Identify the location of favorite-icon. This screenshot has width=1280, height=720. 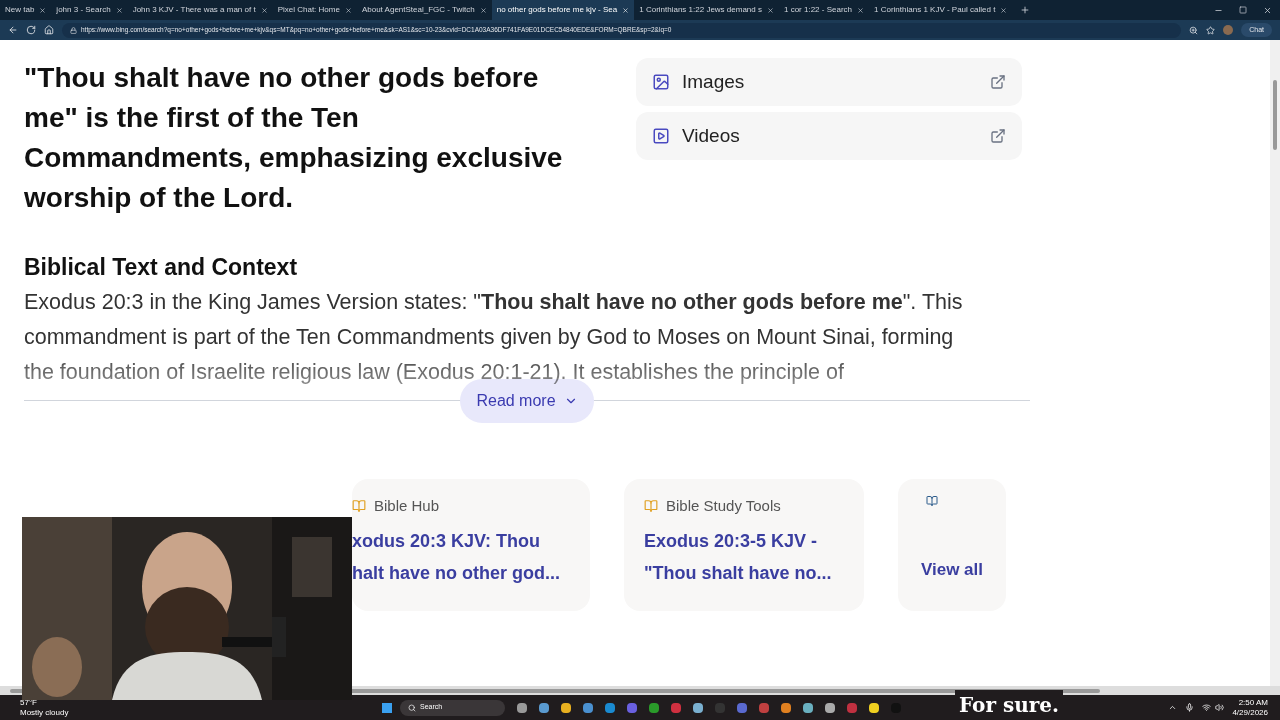
(1211, 30).